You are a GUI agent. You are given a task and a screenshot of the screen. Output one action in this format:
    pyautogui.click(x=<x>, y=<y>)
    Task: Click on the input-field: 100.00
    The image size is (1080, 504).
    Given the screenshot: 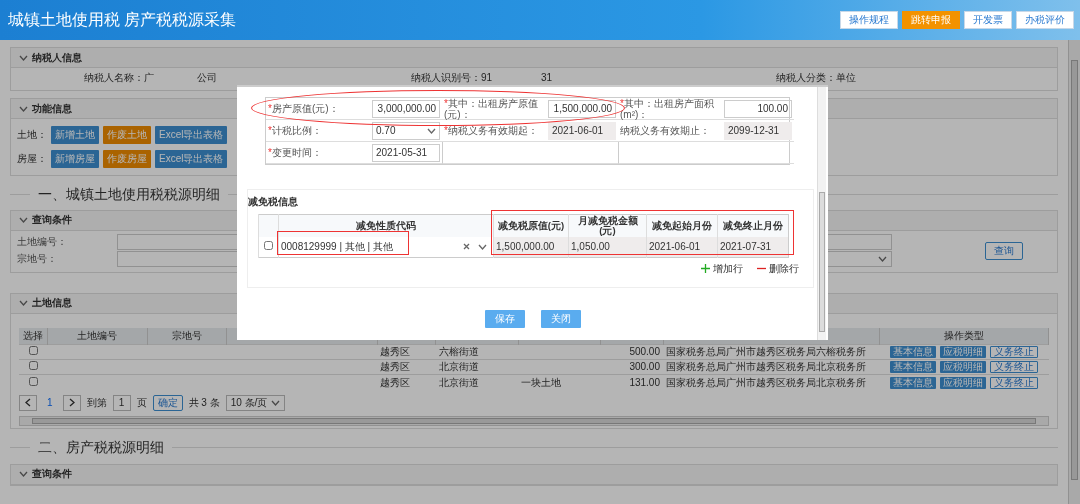 What is the action you would take?
    pyautogui.click(x=758, y=108)
    